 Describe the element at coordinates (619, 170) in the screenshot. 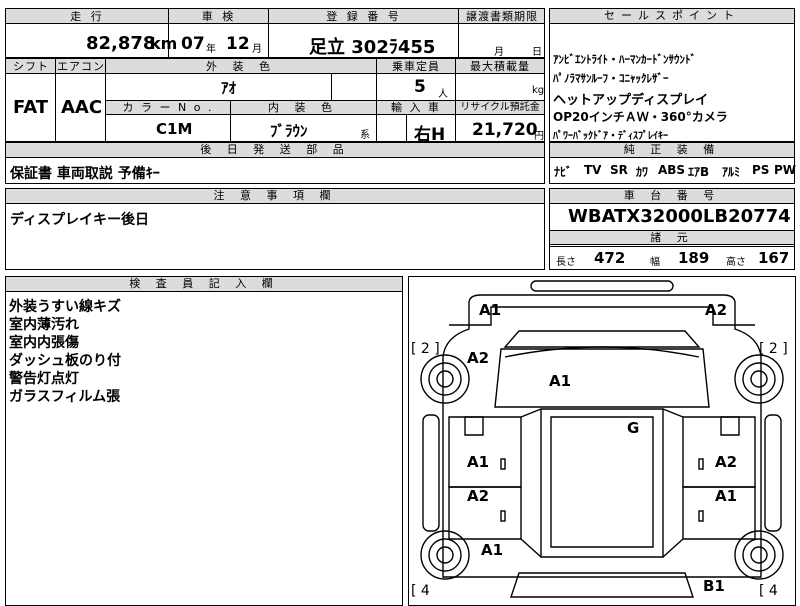

I see `genuine-item: SR` at that location.